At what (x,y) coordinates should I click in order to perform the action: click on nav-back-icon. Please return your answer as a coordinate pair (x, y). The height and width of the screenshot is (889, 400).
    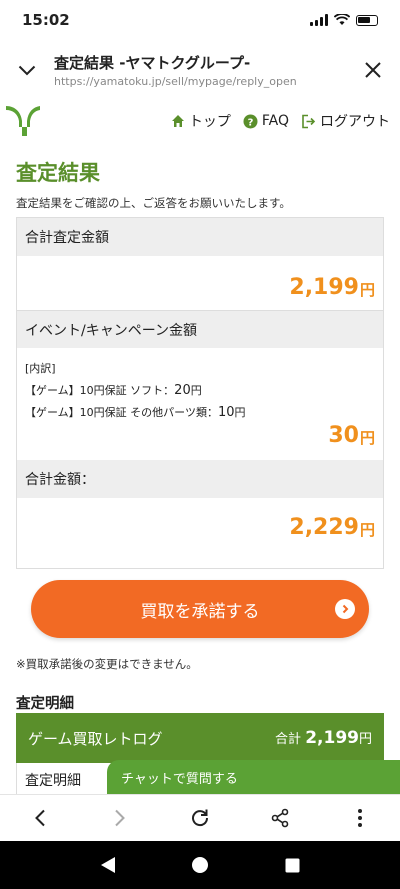
    Looking at the image, I should click on (108, 865).